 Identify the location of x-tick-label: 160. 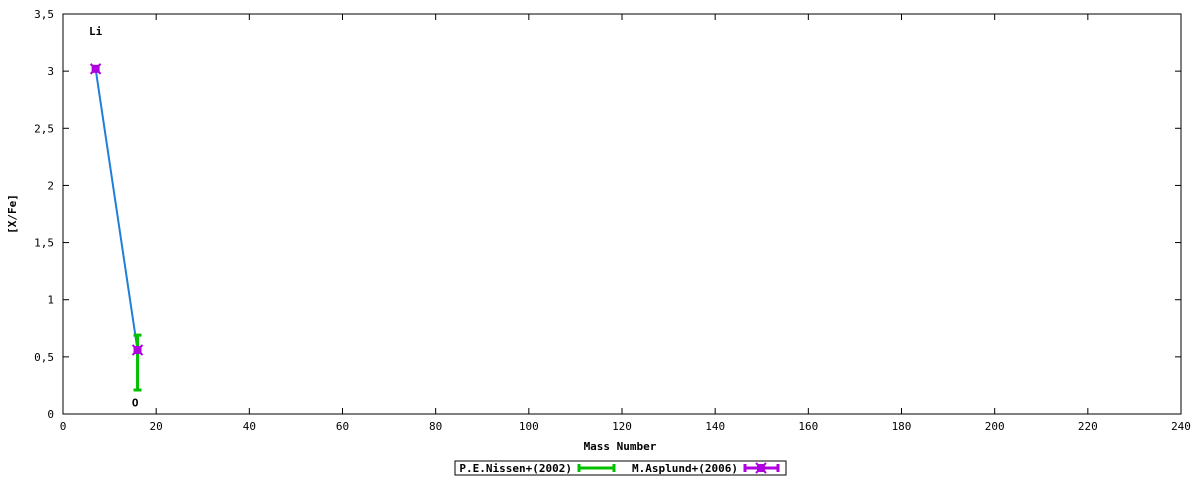
(808, 426).